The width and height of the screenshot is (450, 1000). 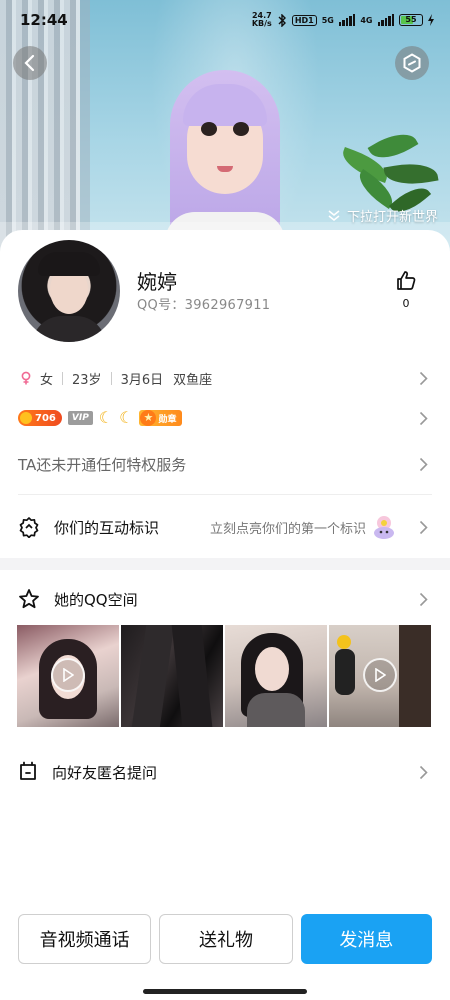 I want to click on bluetooth-icon, so click(x=282, y=20).